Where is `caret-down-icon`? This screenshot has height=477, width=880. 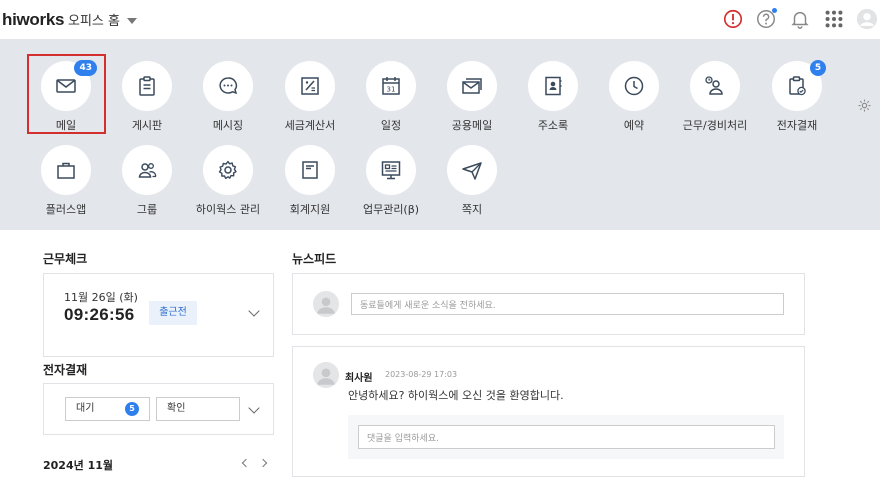
caret-down-icon is located at coordinates (131, 20).